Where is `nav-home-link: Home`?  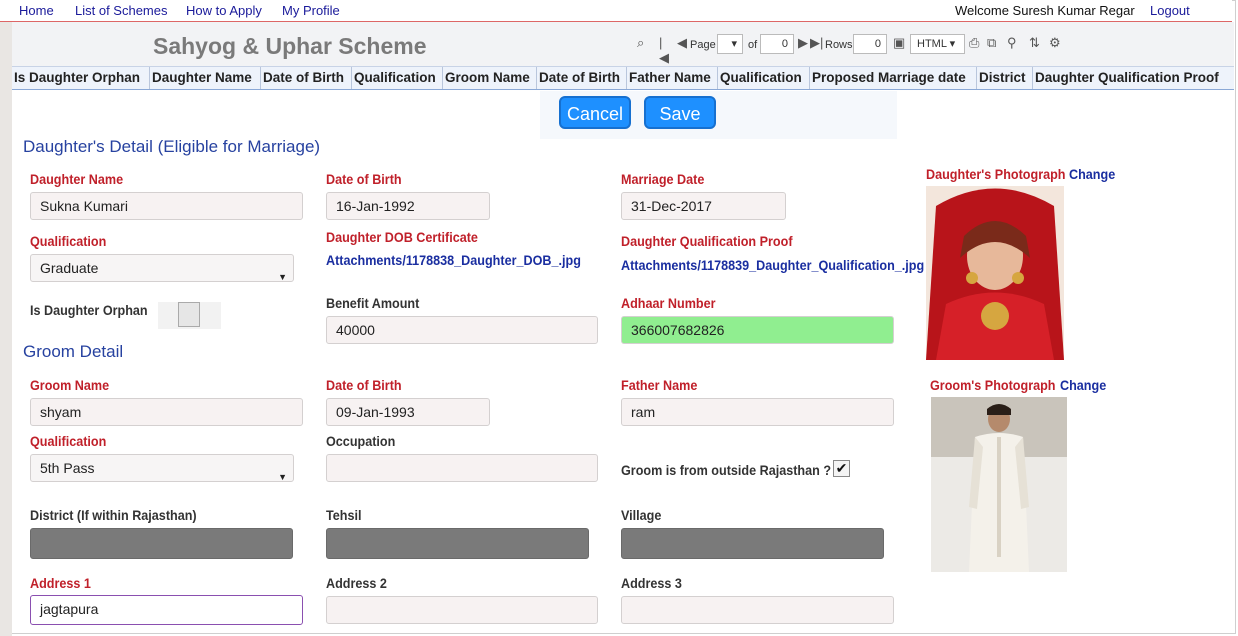 nav-home-link: Home is located at coordinates (36, 10).